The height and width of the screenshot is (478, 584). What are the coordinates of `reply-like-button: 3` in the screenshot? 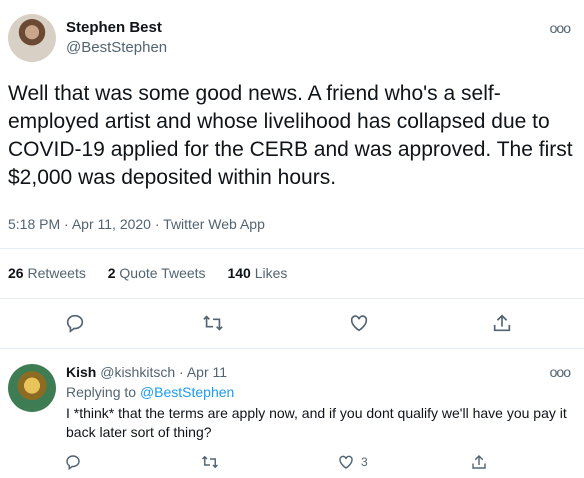 It's located at (352, 462).